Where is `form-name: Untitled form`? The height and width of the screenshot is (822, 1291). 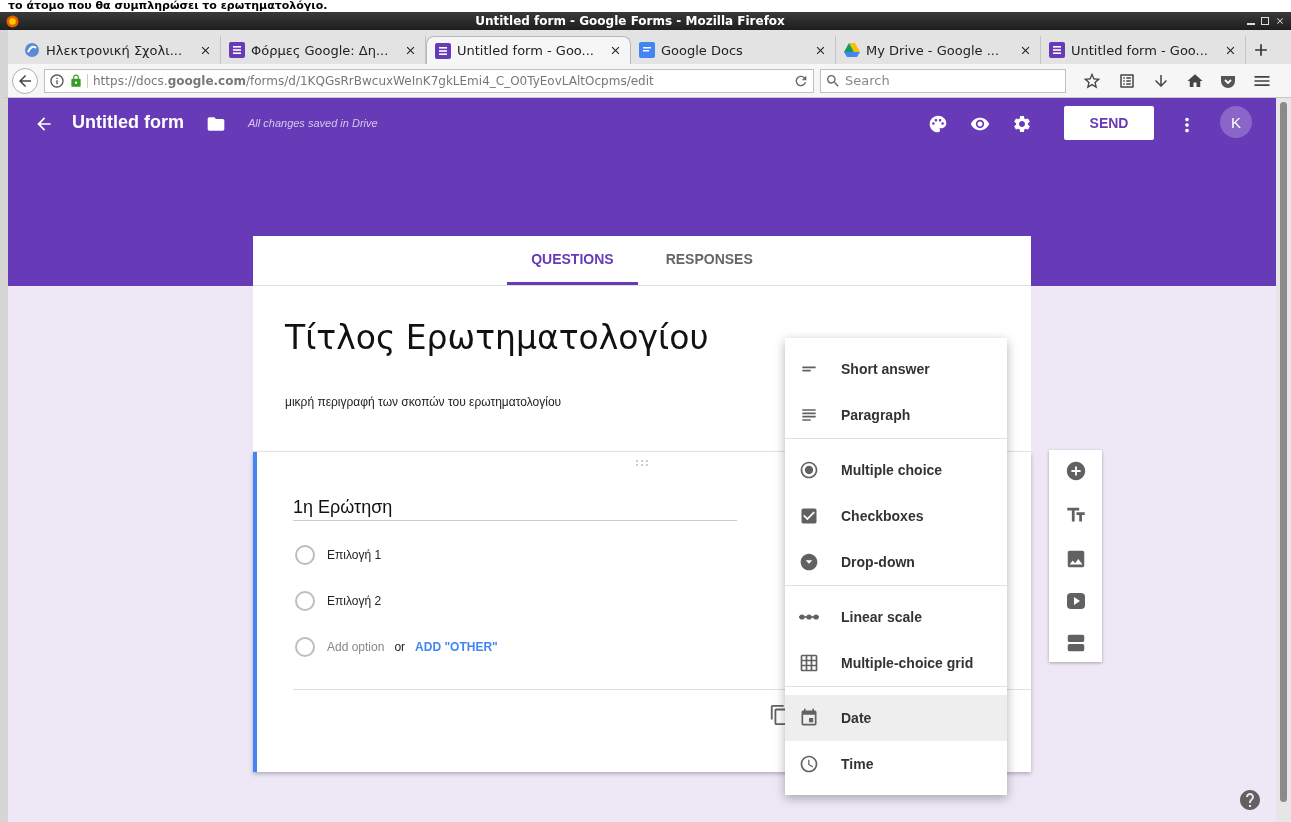
form-name: Untitled form is located at coordinates (128, 122).